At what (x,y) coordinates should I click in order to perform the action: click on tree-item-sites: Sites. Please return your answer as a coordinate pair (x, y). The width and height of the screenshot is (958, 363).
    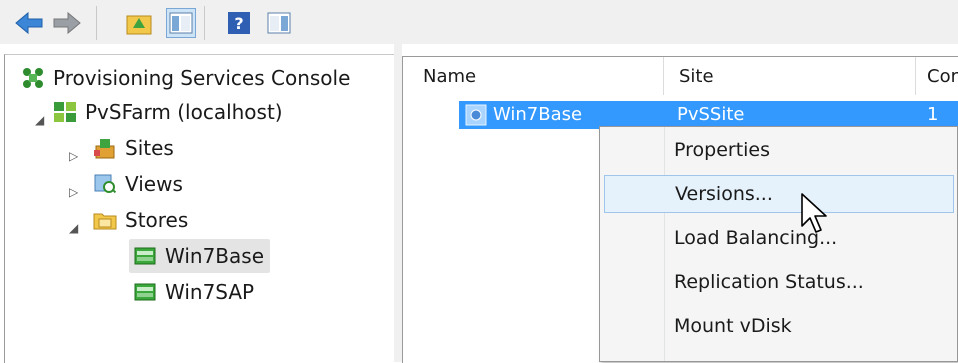
    Looking at the image, I should click on (133, 148).